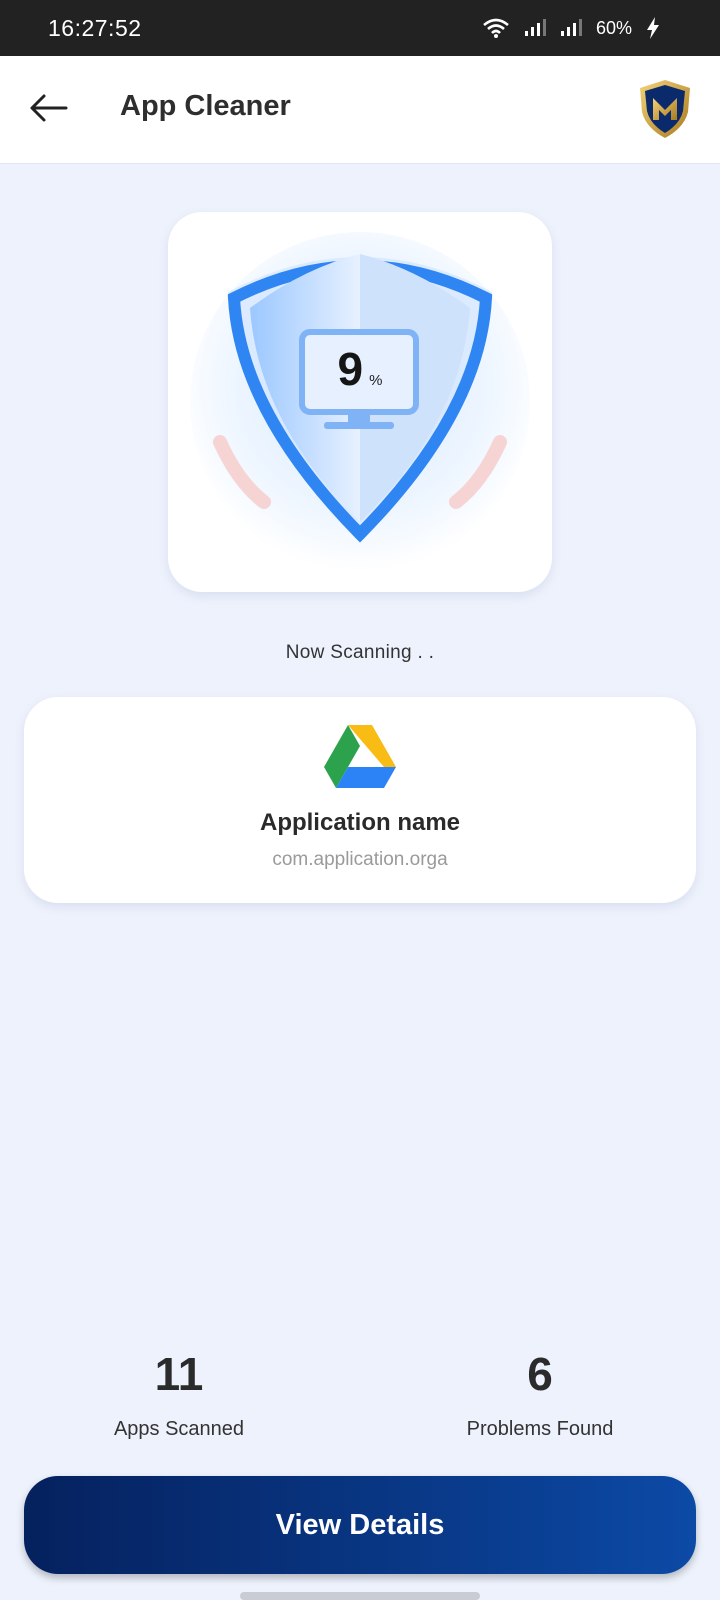 The image size is (720, 1600). I want to click on status-icons: 60%, so click(571, 28).